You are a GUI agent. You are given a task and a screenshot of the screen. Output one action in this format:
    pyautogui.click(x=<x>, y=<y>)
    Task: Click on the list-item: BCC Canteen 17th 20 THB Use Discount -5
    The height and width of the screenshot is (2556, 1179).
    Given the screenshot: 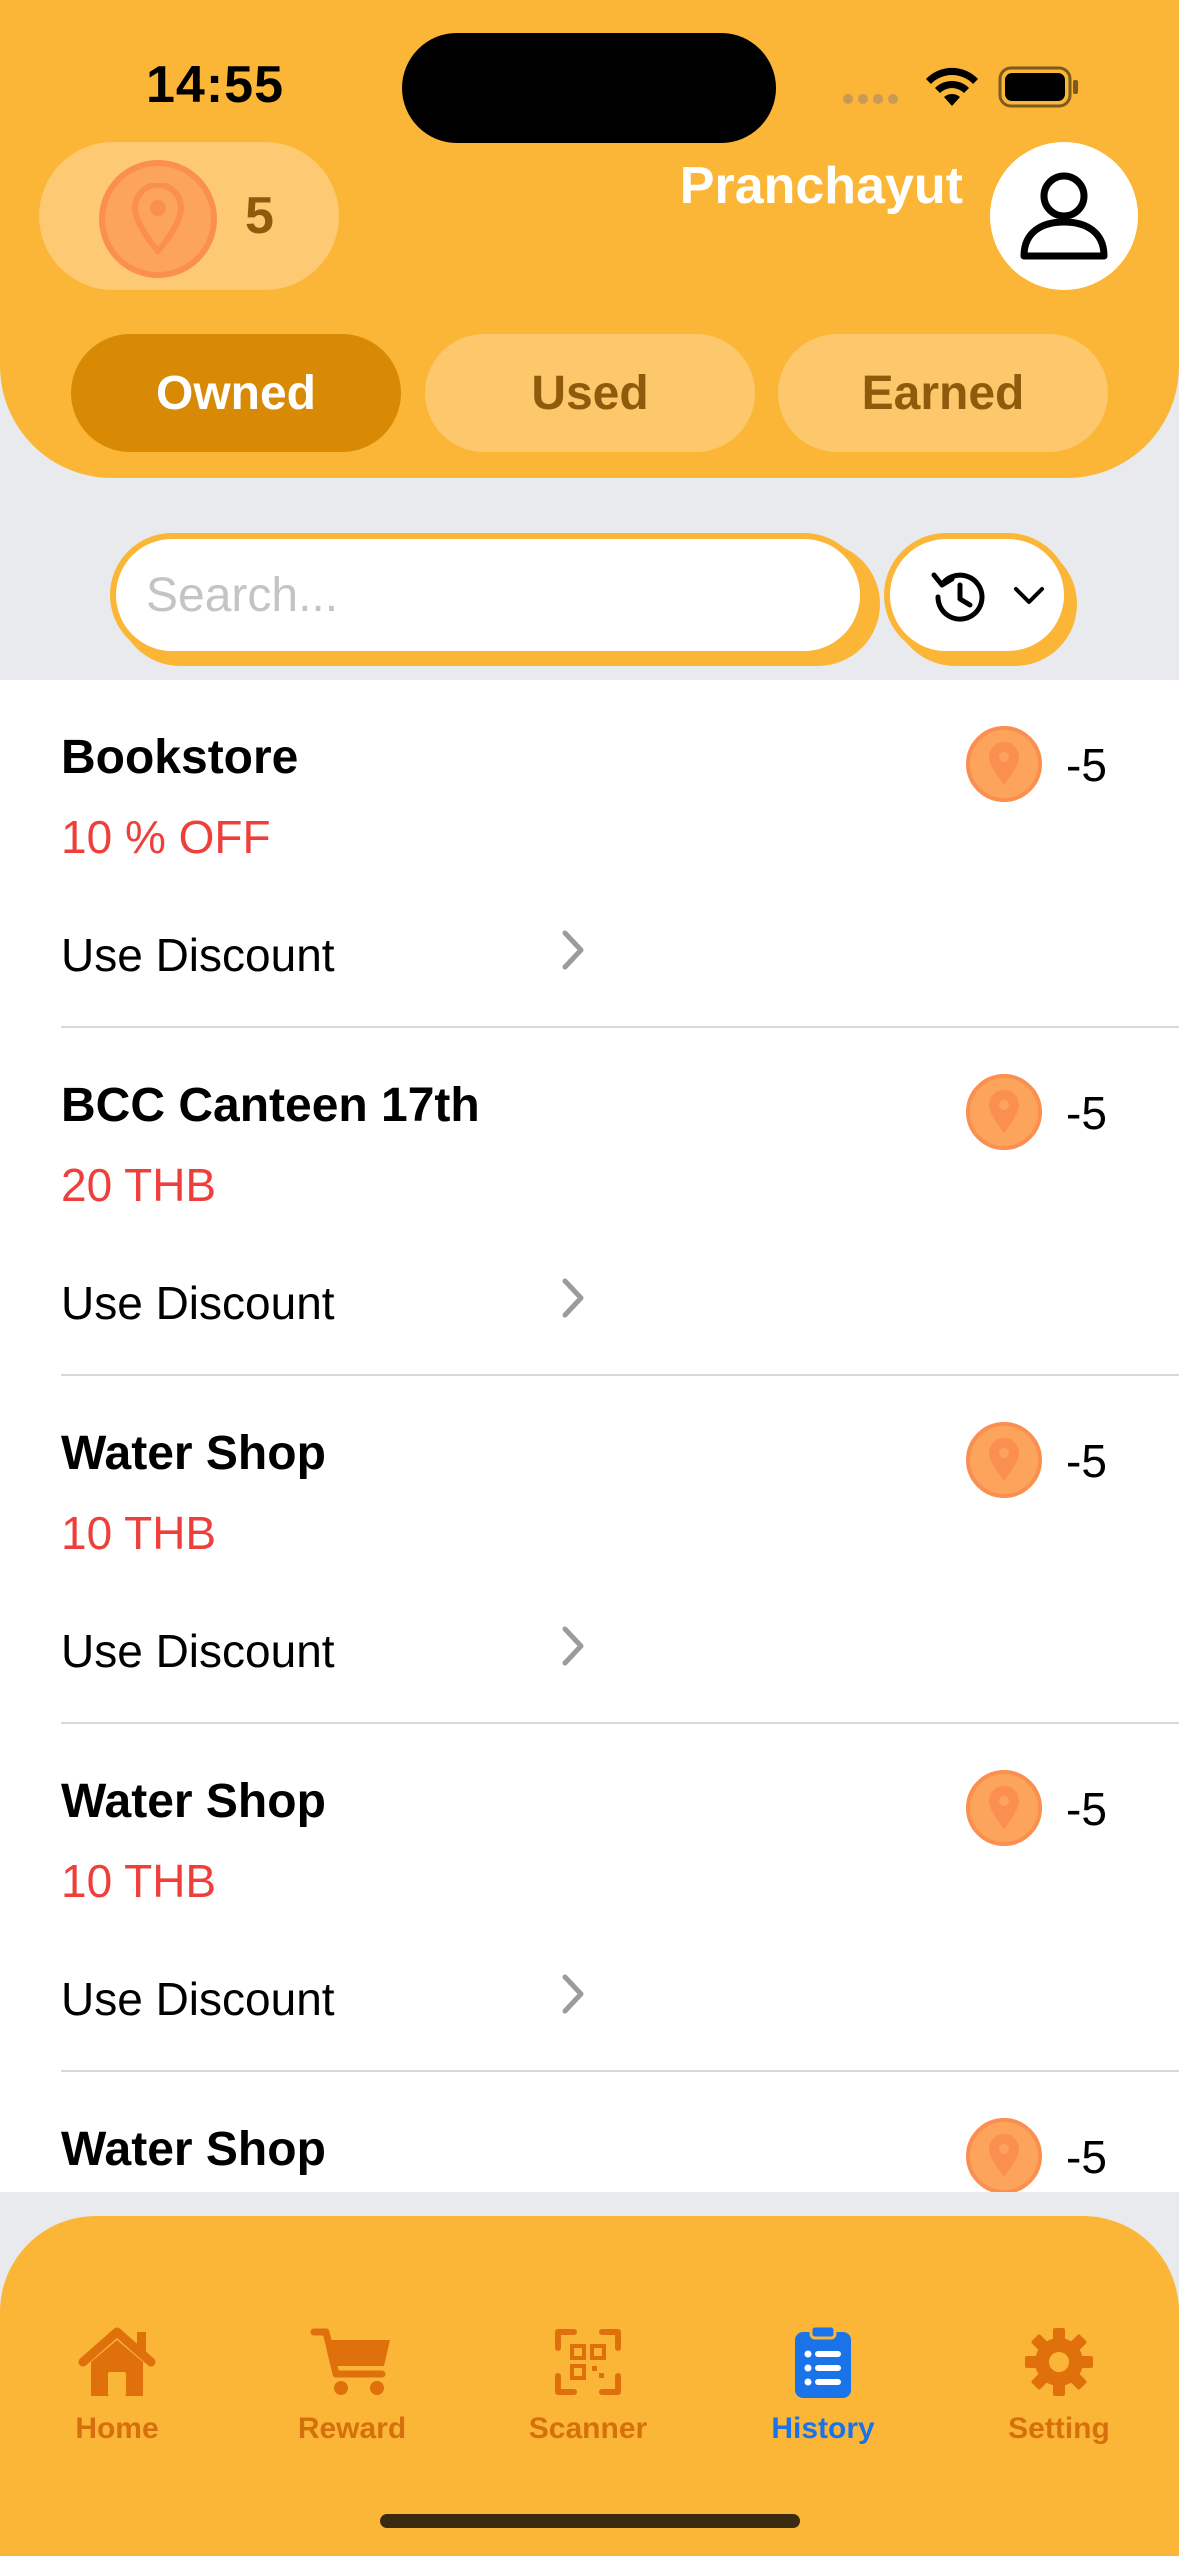 What is the action you would take?
    pyautogui.click(x=589, y=1202)
    